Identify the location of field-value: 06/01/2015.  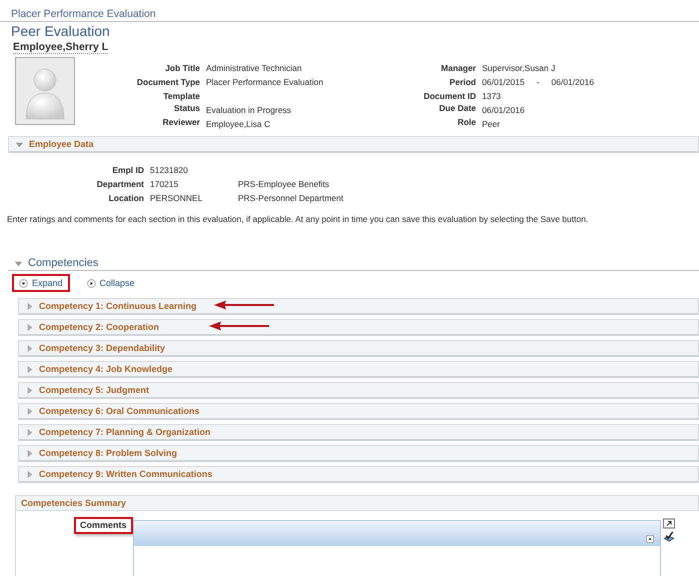
(503, 82).